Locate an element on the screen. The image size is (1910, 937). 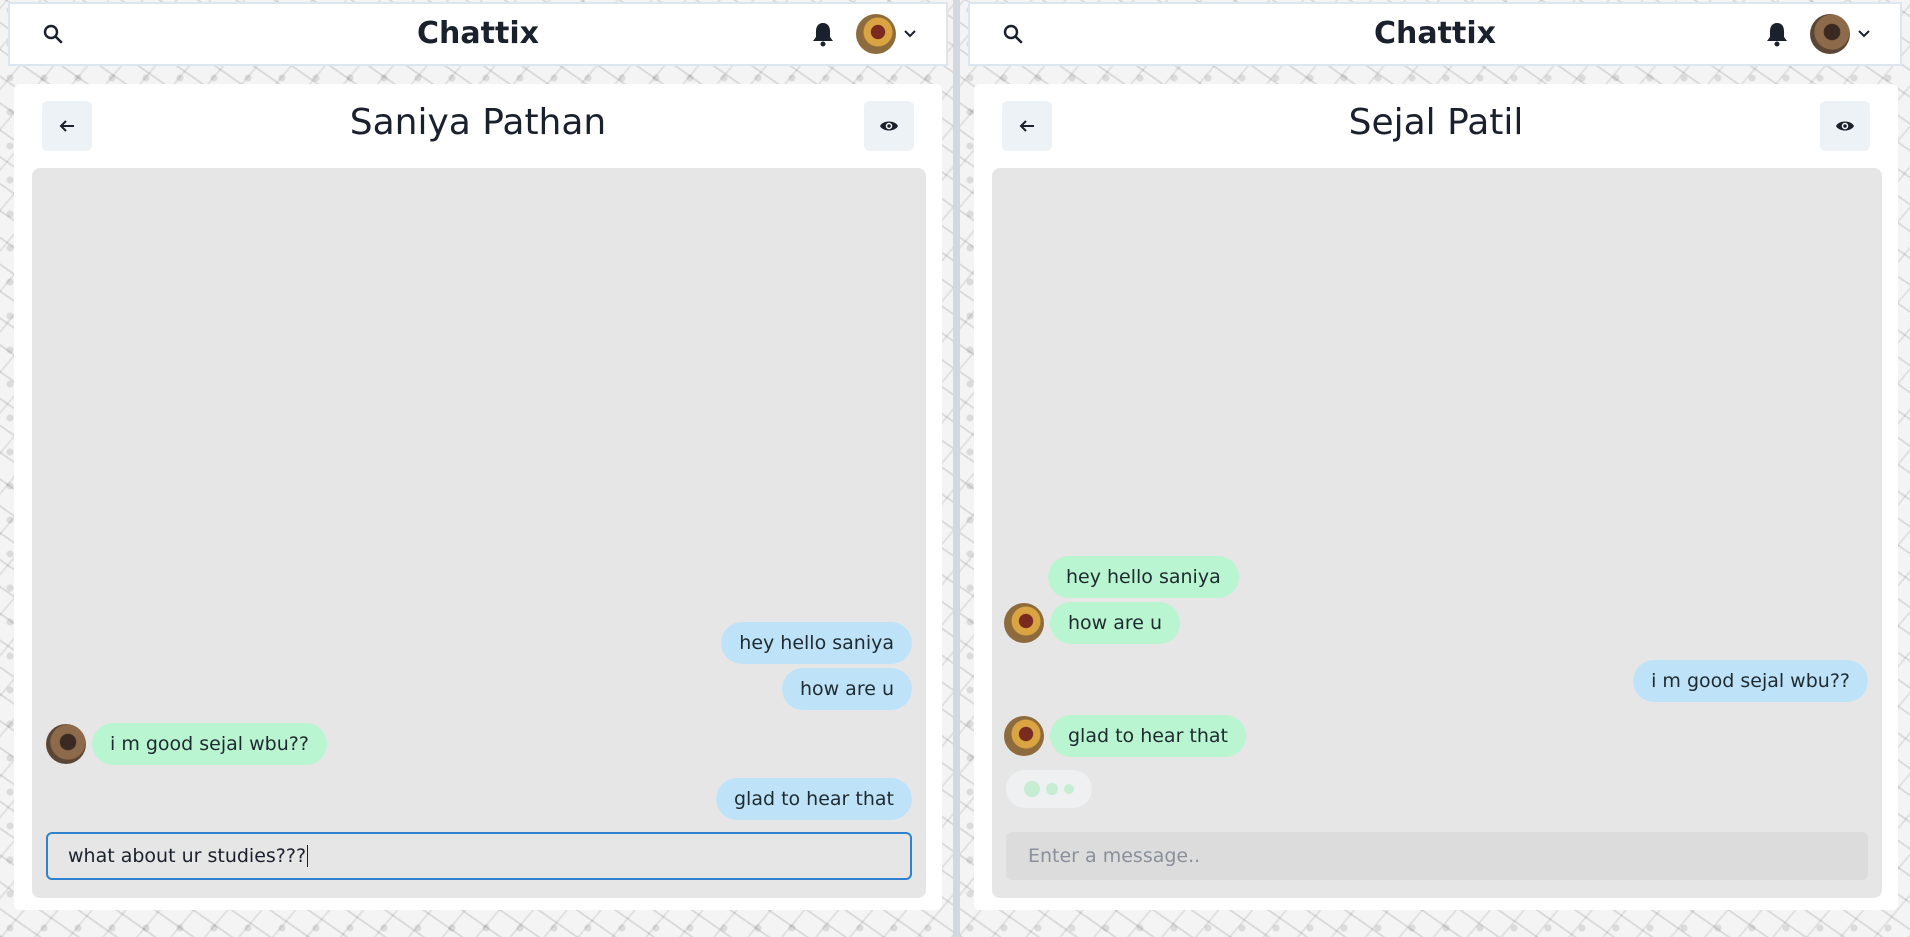
message-input-placeholder: Enter a message.. is located at coordinates (1114, 856).